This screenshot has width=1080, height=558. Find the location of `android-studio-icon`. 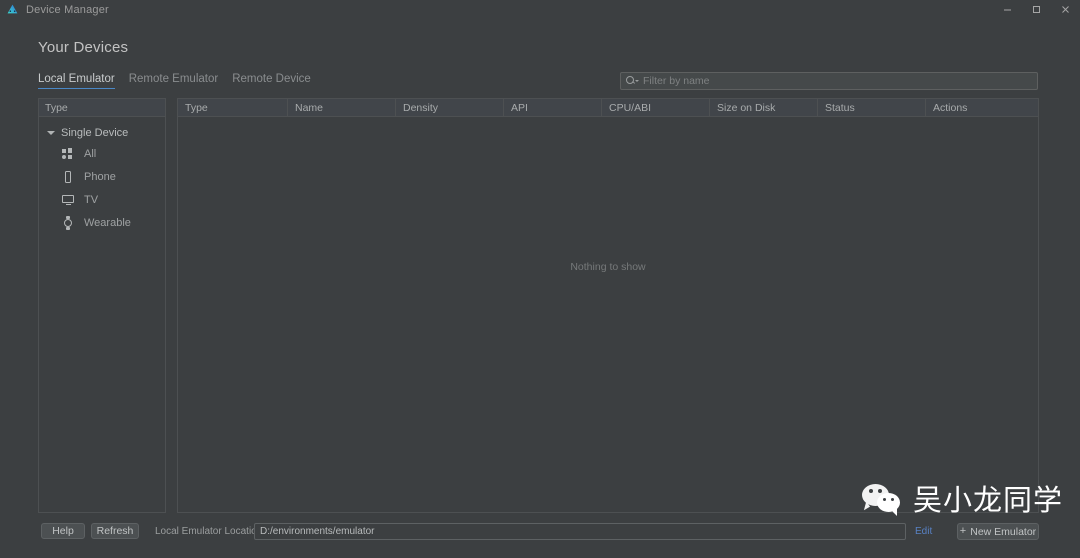

android-studio-icon is located at coordinates (12, 9).